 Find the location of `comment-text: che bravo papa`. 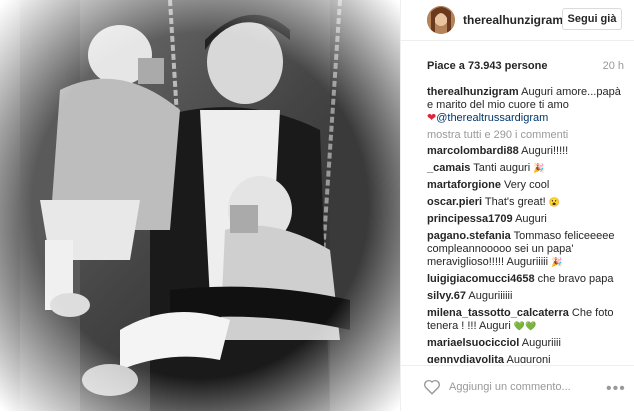

comment-text: che bravo papa is located at coordinates (575, 279).